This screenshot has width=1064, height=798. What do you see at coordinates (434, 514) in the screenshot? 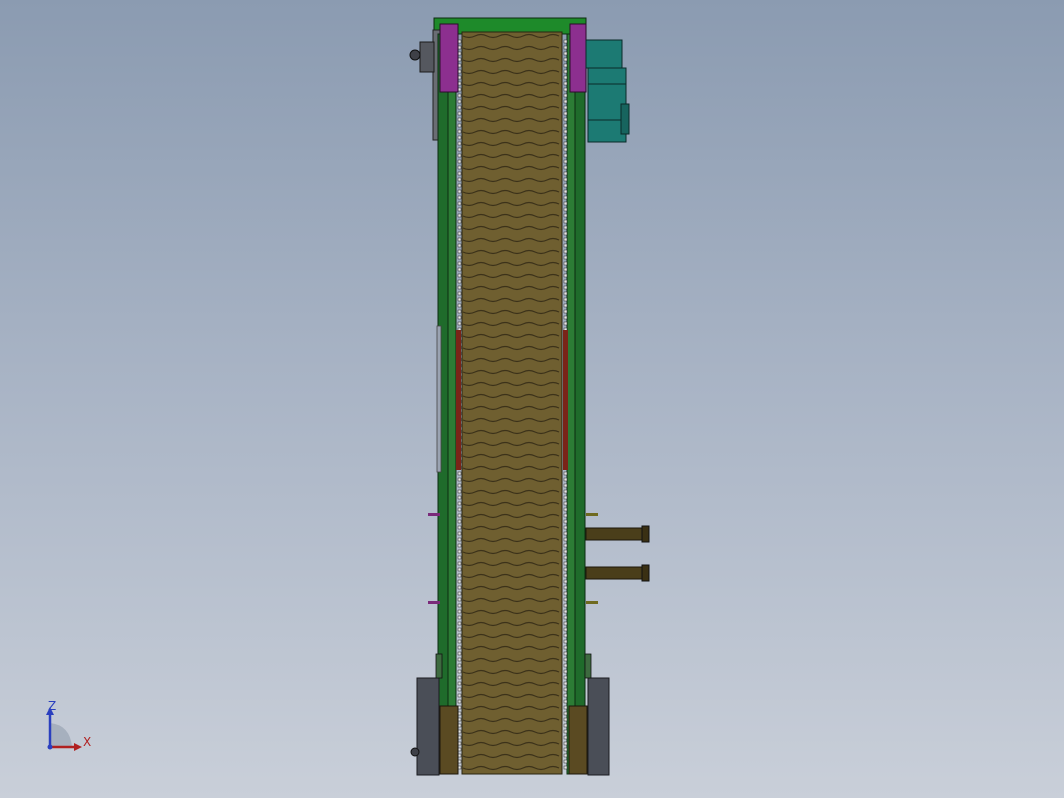
I see `left-bracket-upper` at bounding box center [434, 514].